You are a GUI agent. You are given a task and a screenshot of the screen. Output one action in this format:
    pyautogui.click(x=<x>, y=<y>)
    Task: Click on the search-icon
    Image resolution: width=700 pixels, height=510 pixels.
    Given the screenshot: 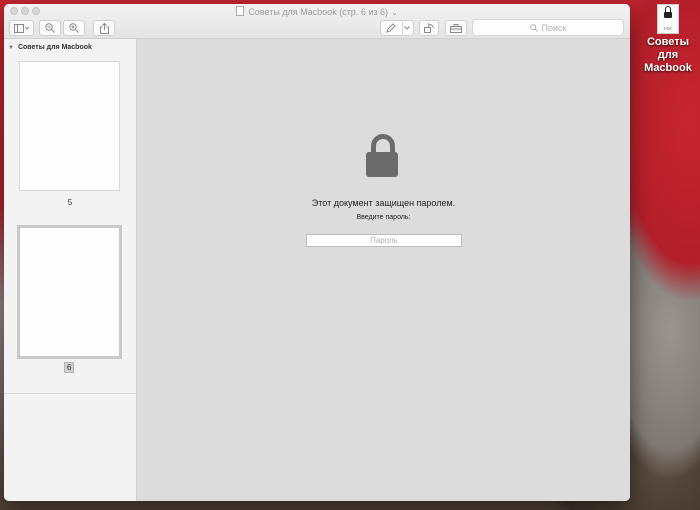 What is the action you would take?
    pyautogui.click(x=533, y=27)
    